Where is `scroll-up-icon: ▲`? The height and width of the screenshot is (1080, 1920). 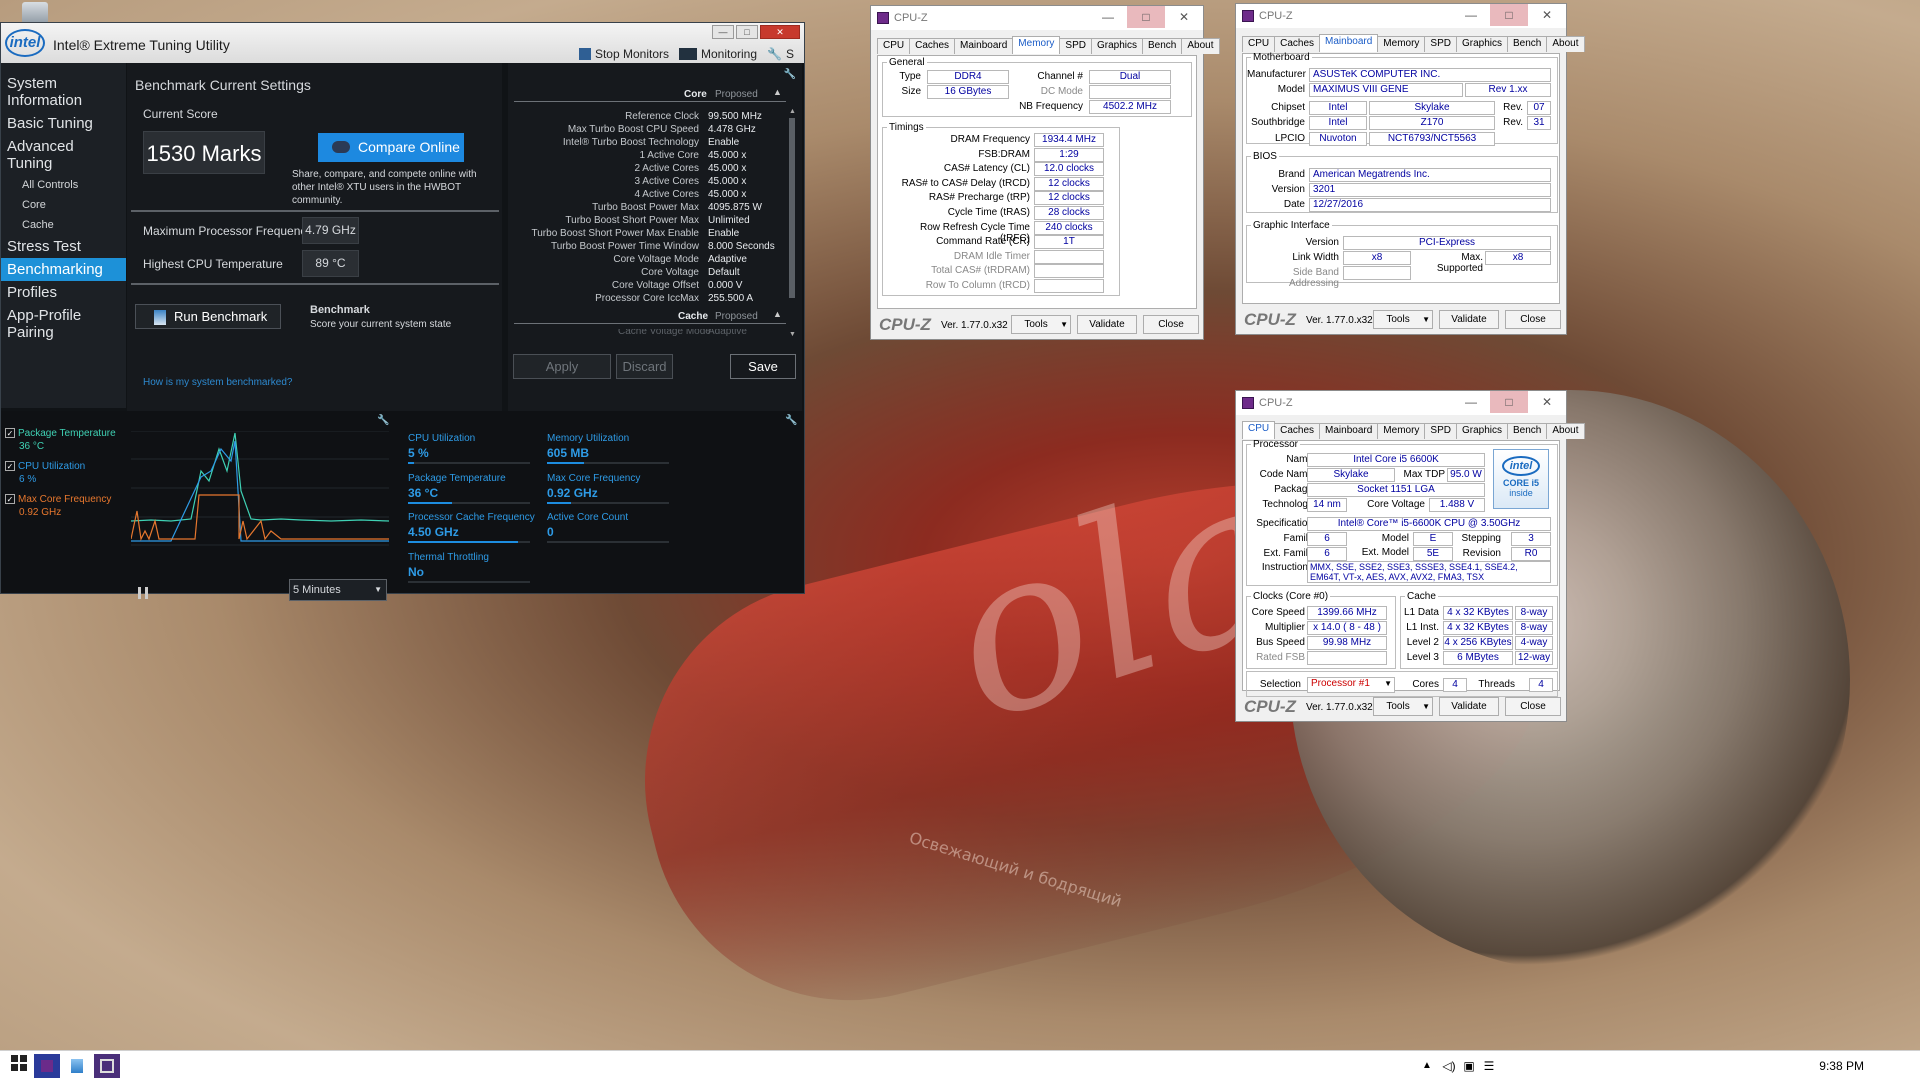
scroll-up-icon: ▲ is located at coordinates (792, 111).